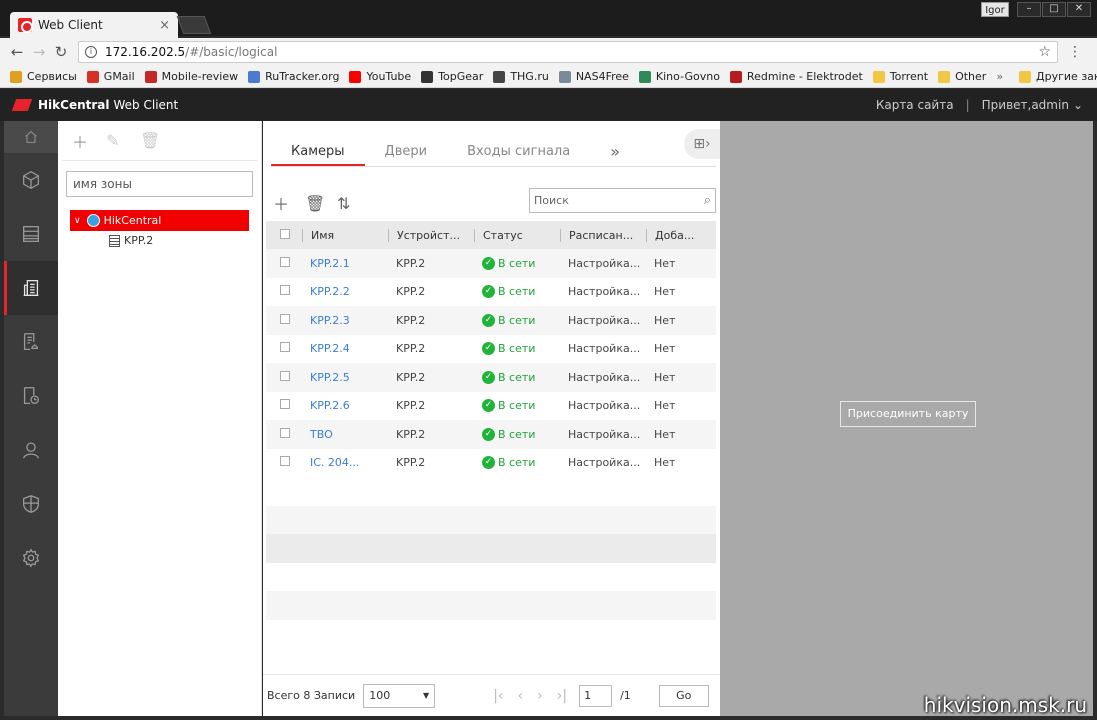 The height and width of the screenshot is (720, 1097). I want to click on delete-area-icon: 🗑, so click(157, 140).